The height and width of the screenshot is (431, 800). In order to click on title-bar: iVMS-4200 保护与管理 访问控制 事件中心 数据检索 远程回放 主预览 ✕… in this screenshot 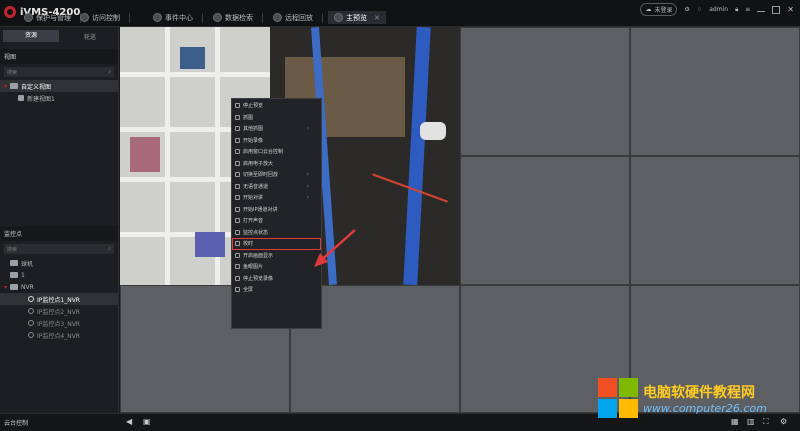, I will do `click(400, 13)`.